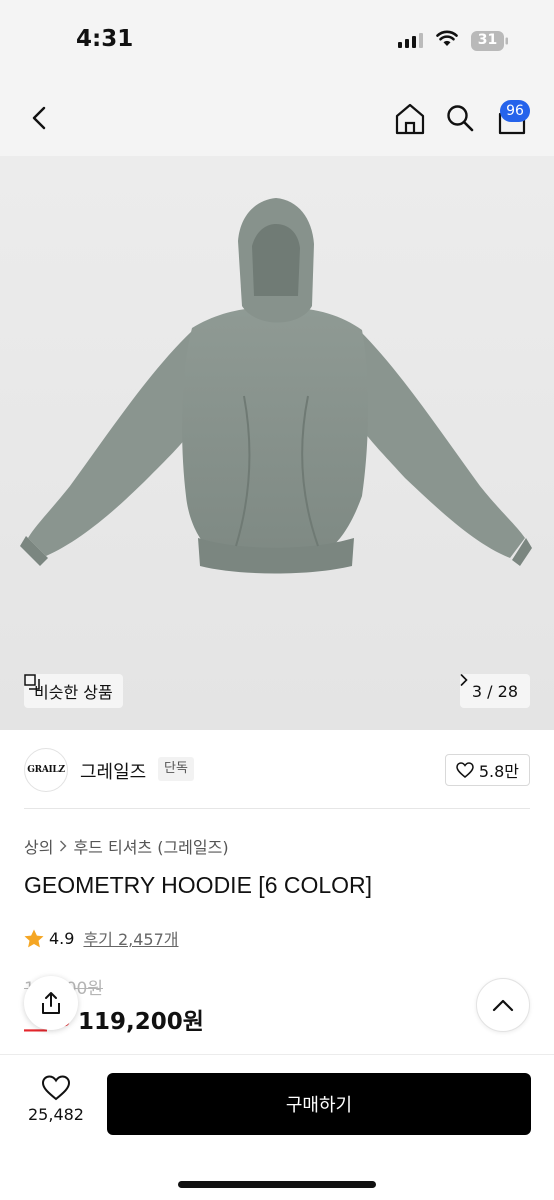 Image resolution: width=554 pixels, height=1200 pixels. I want to click on page-indicator-text: 3 / 28, so click(494, 691).